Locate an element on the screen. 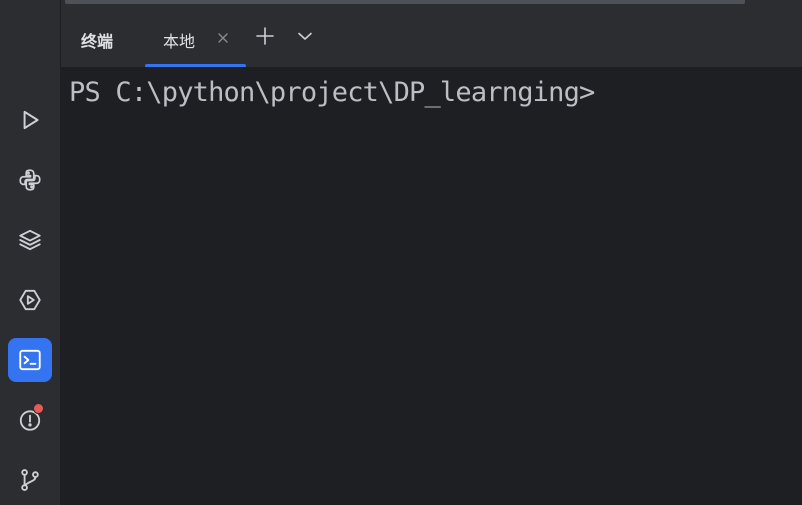 The height and width of the screenshot is (505, 802). services-icon is located at coordinates (30, 300).